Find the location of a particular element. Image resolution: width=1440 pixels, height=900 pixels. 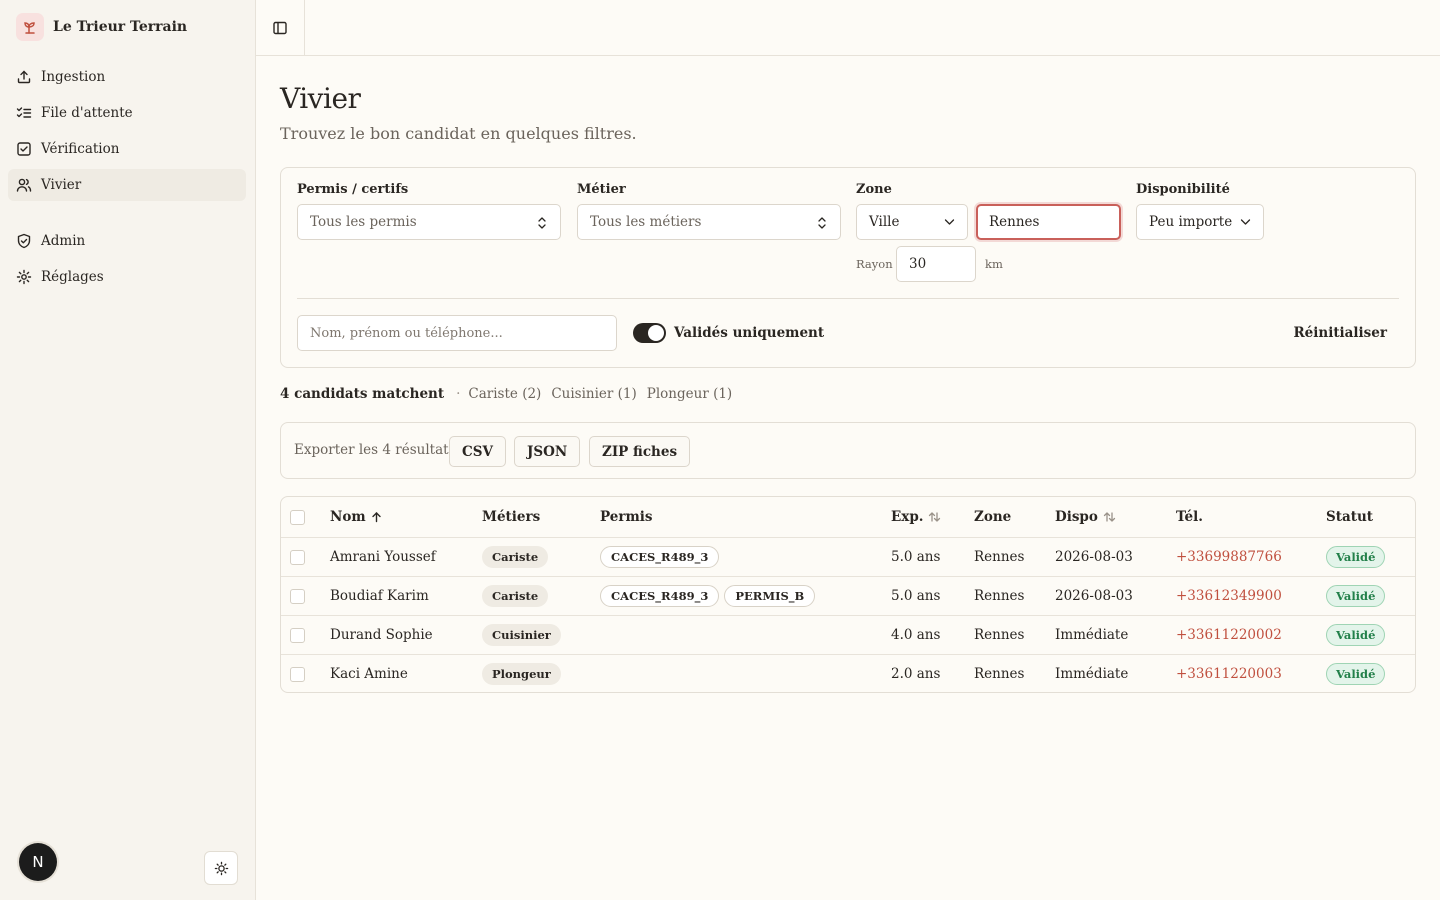

arrow-up-icon is located at coordinates (376, 517).